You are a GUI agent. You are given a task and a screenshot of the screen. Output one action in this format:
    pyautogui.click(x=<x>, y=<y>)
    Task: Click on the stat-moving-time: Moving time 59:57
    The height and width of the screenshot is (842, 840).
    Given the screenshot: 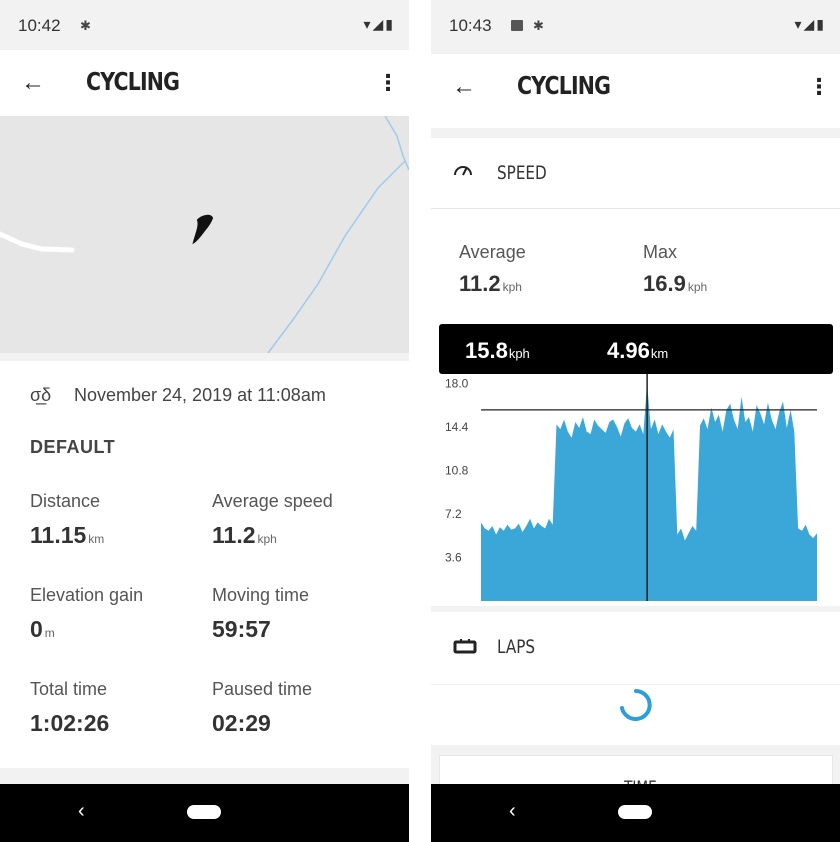 What is the action you would take?
    pyautogui.click(x=260, y=614)
    